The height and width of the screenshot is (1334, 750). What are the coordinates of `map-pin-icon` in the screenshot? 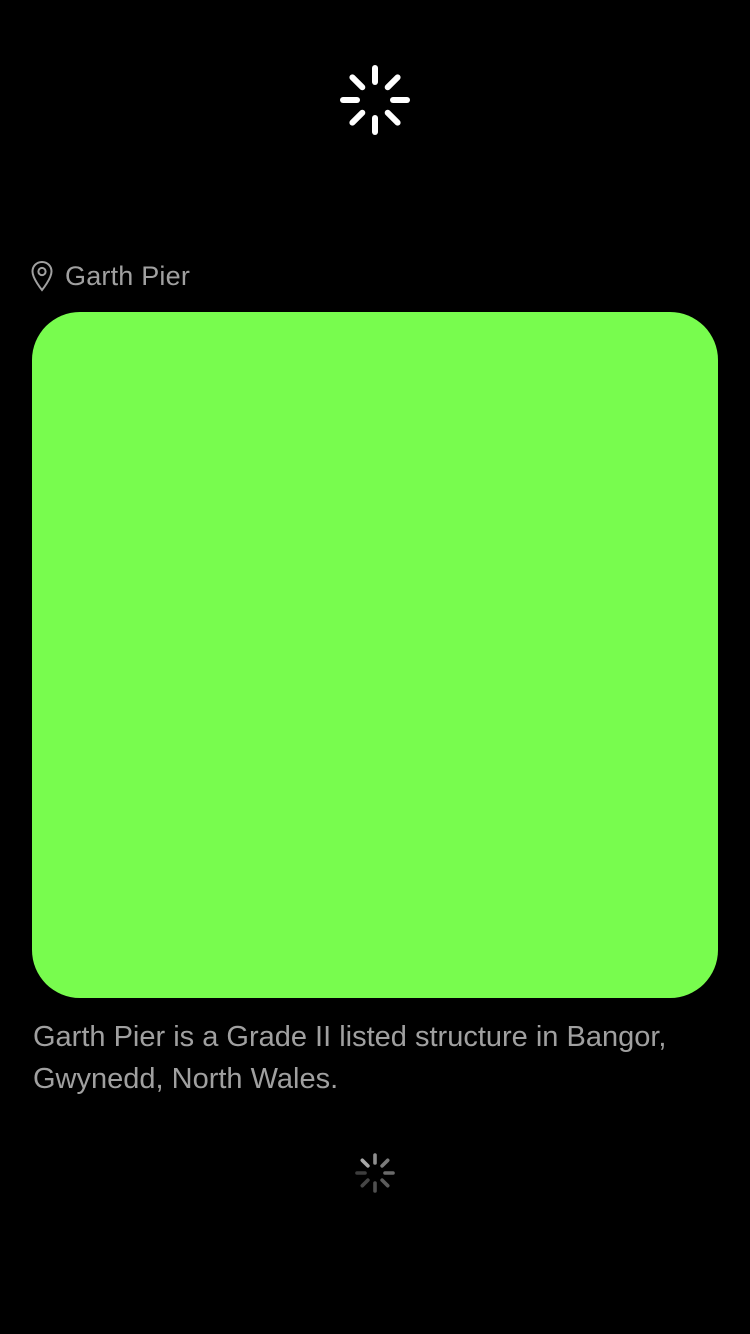 It's located at (42, 276).